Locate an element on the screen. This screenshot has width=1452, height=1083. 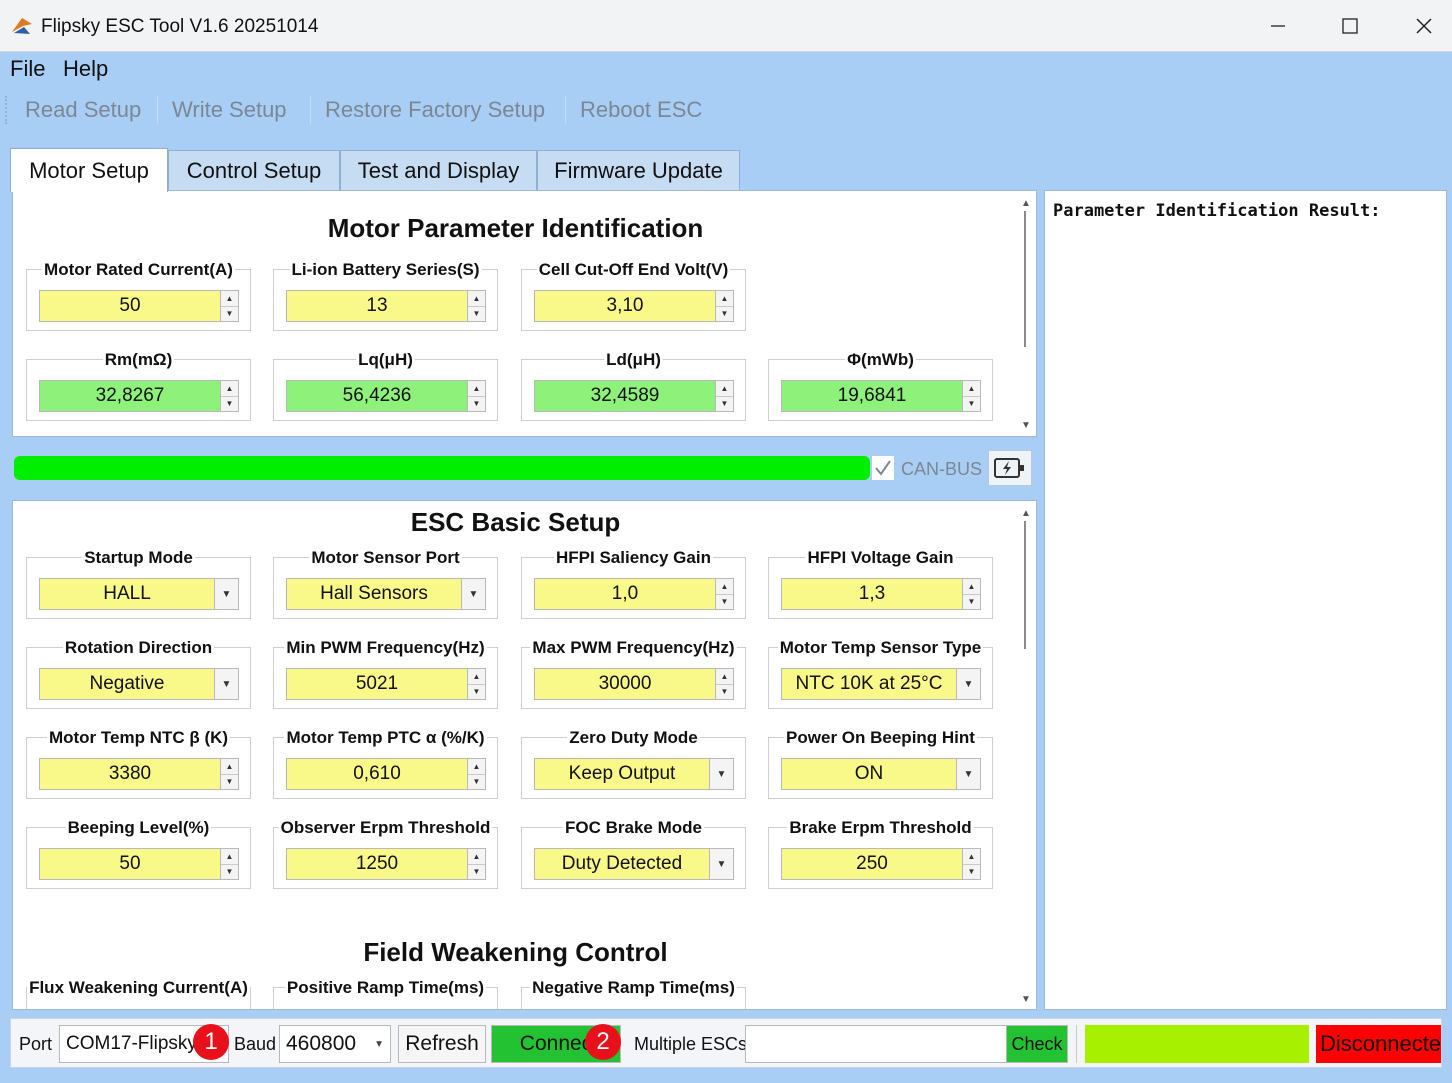
setting-field: Lq(μH) 56,4236 ▲ ▼ is located at coordinates (385, 385).